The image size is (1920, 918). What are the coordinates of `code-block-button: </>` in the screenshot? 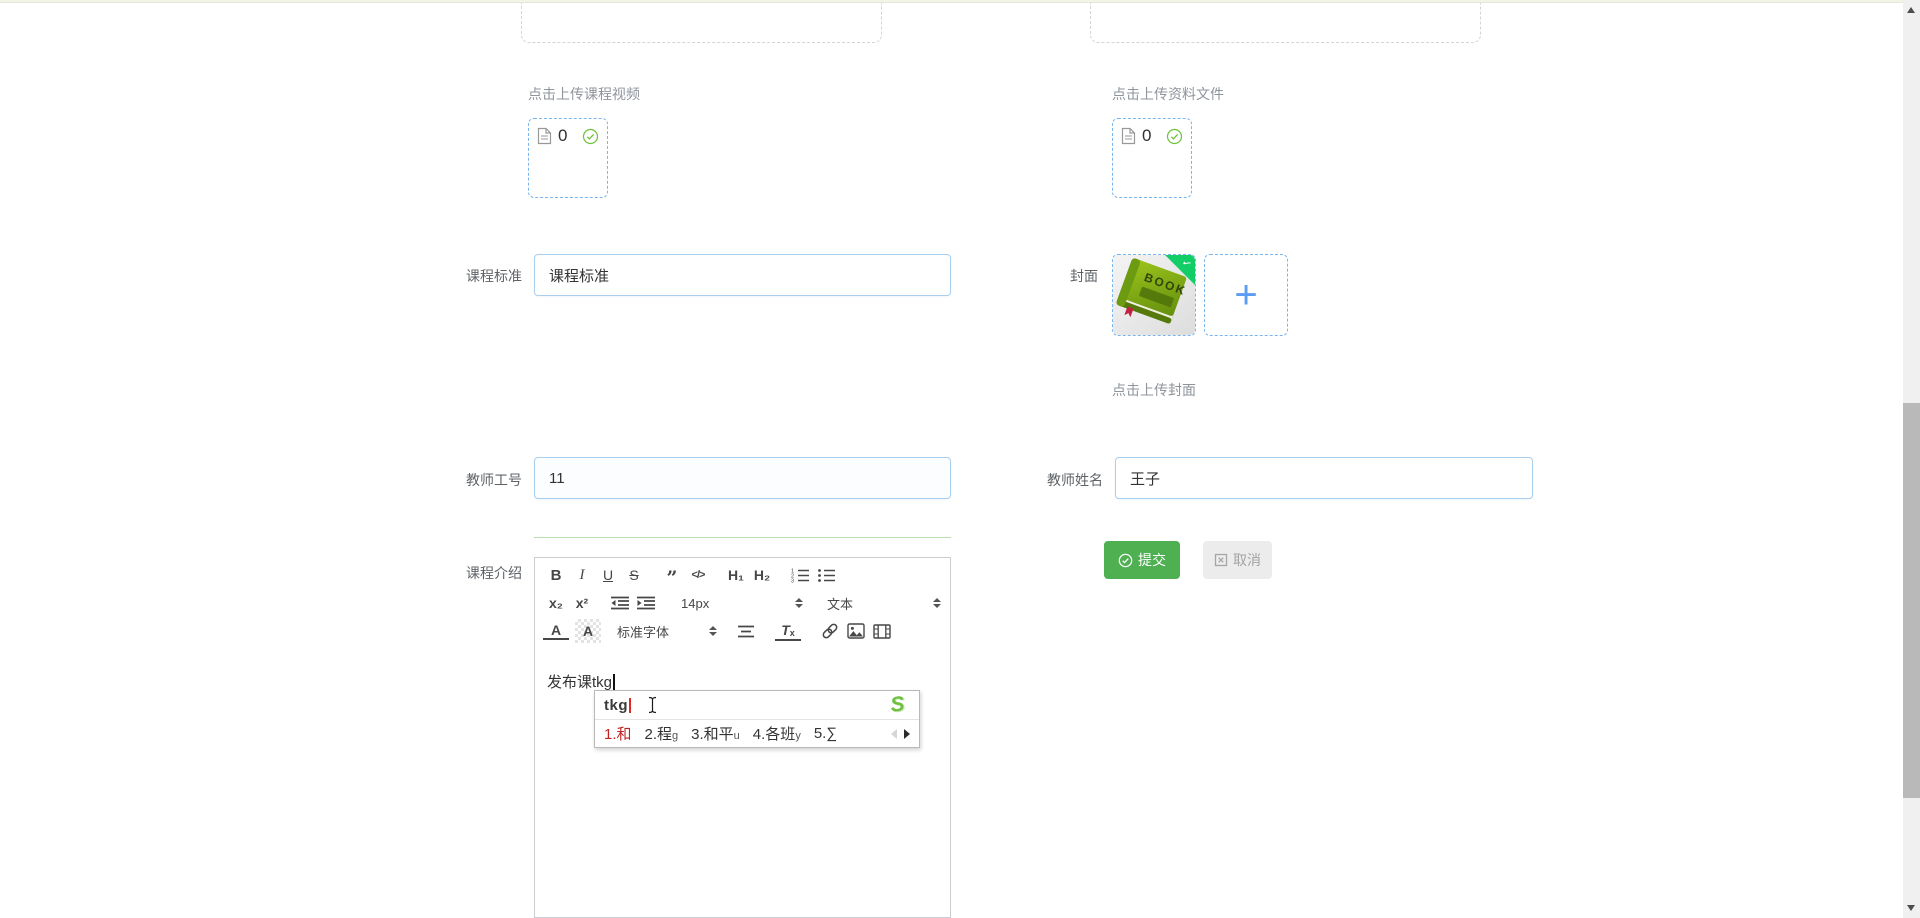 It's located at (698, 575).